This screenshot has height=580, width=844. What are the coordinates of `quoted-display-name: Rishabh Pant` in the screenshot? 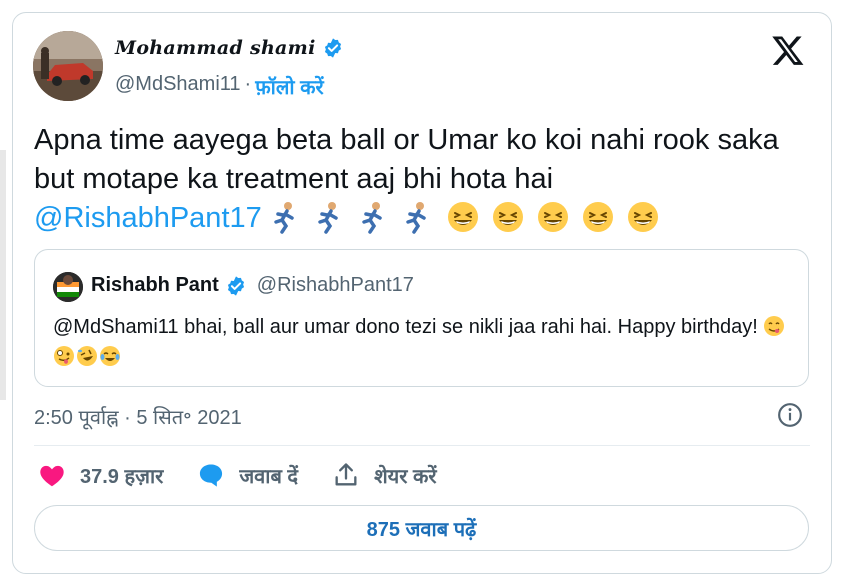 It's located at (155, 285).